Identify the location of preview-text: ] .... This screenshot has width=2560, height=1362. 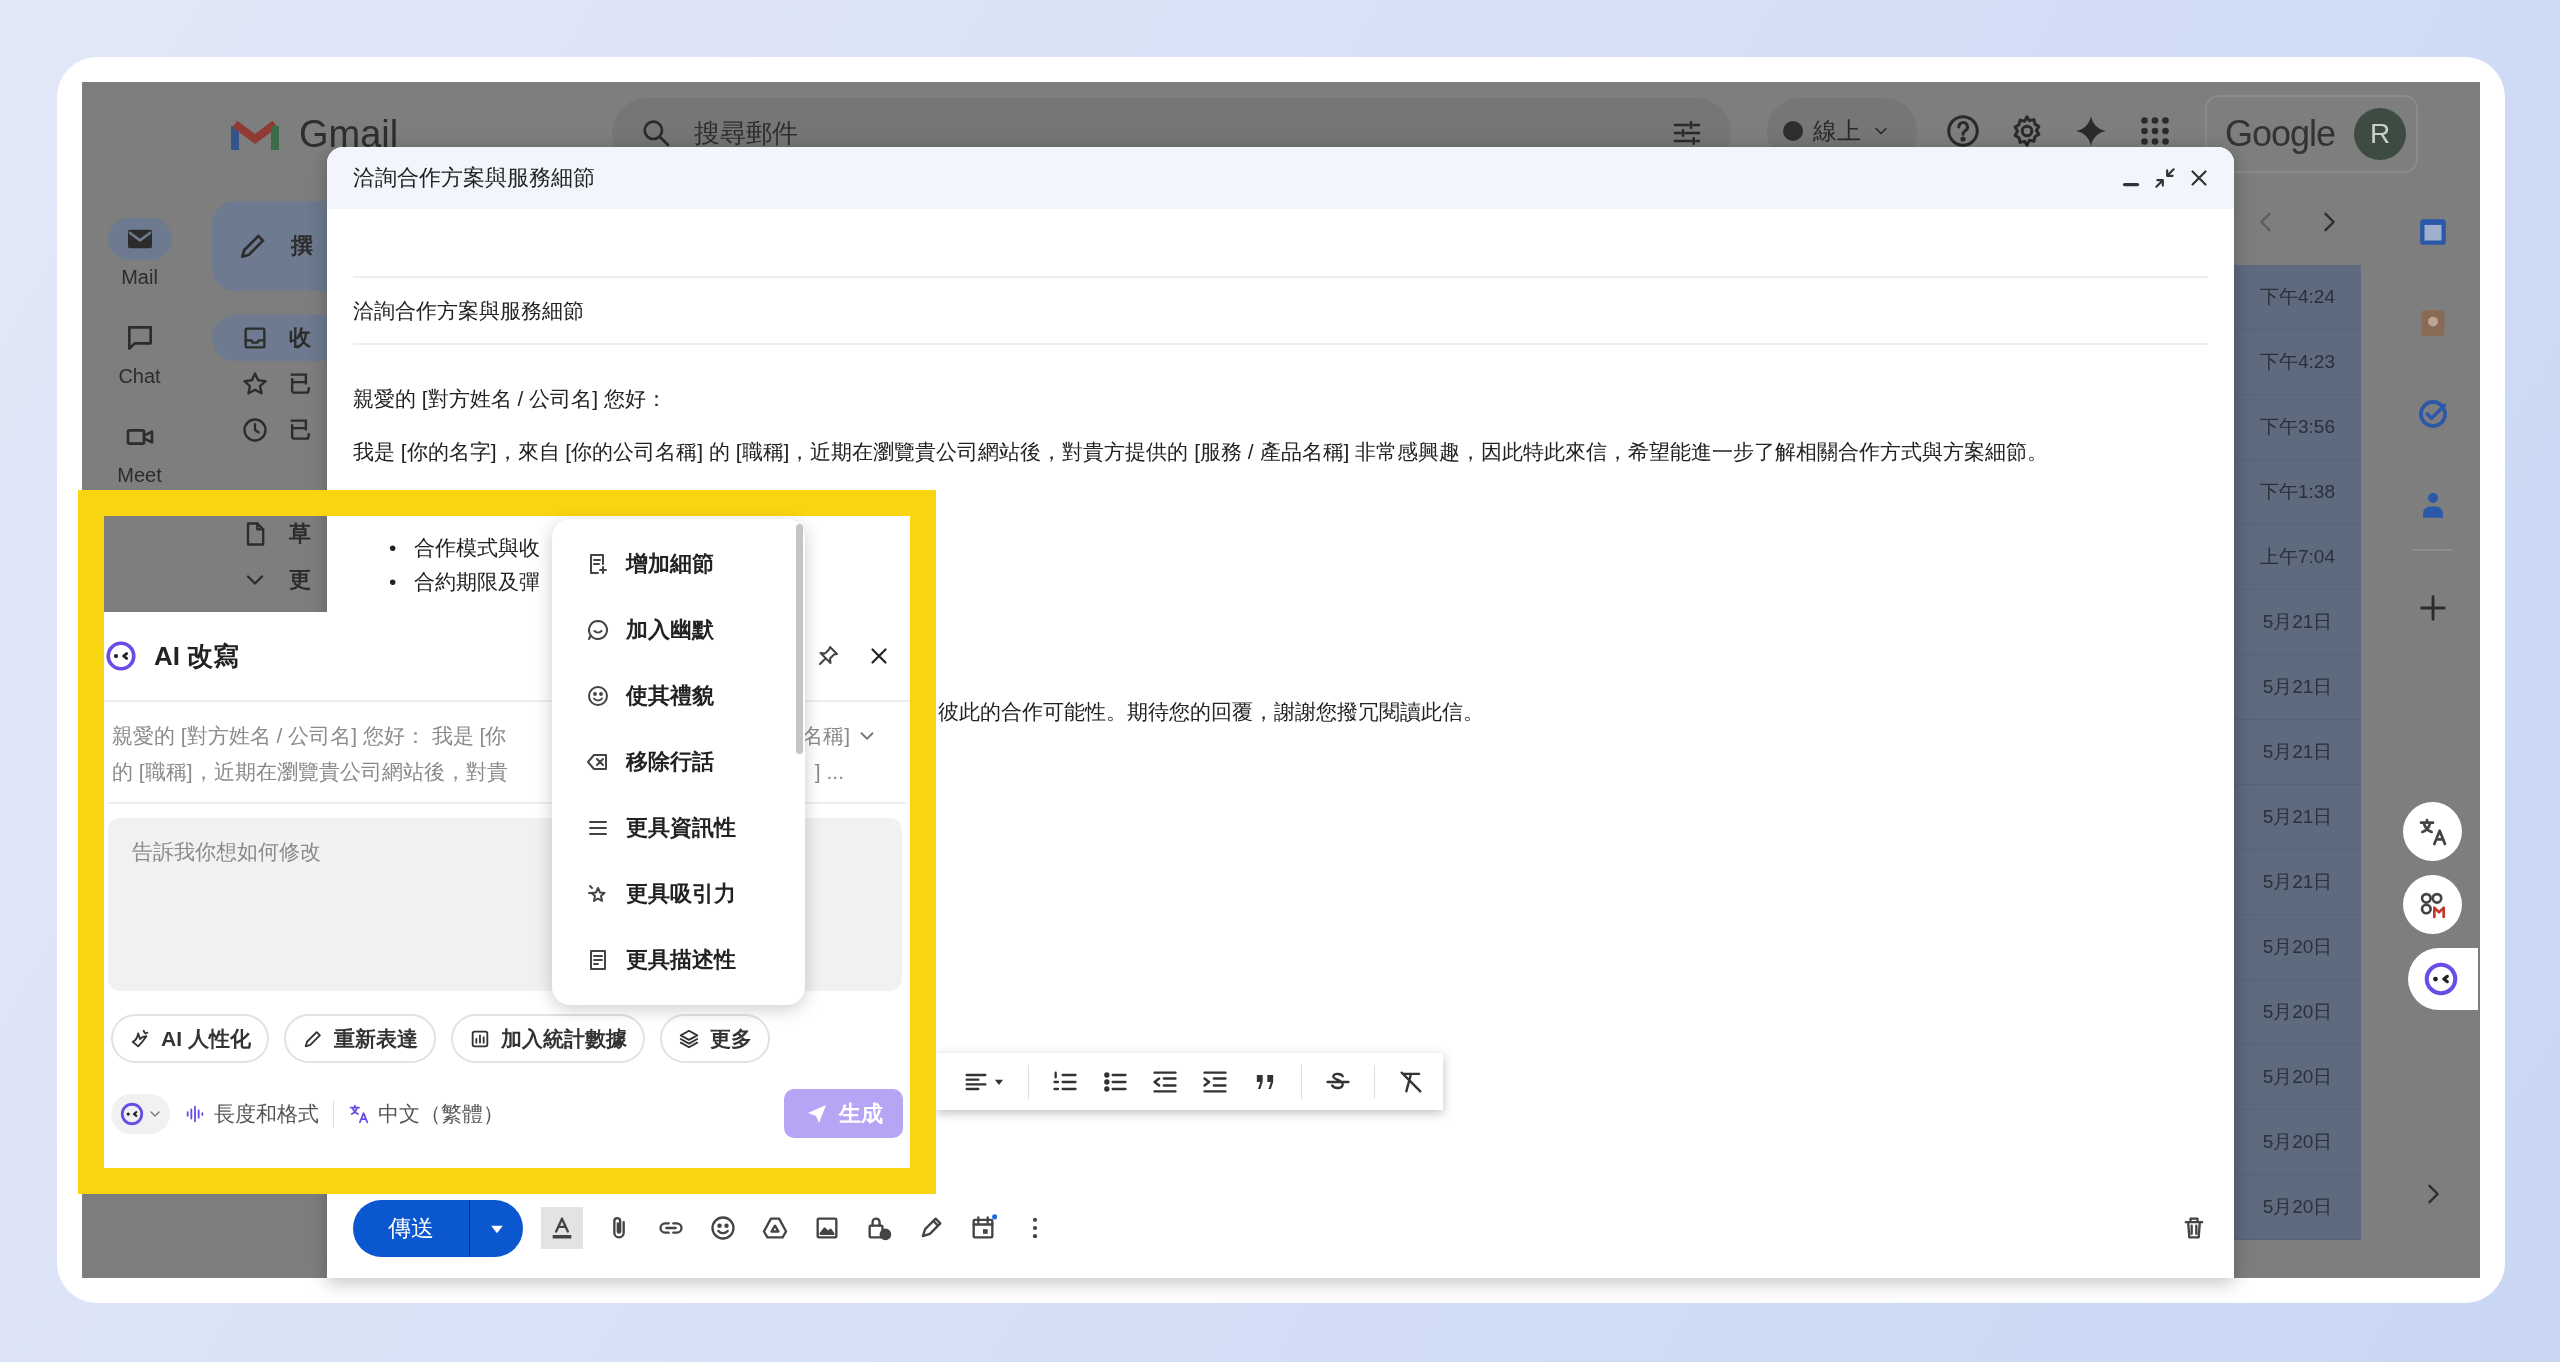
(829, 772).